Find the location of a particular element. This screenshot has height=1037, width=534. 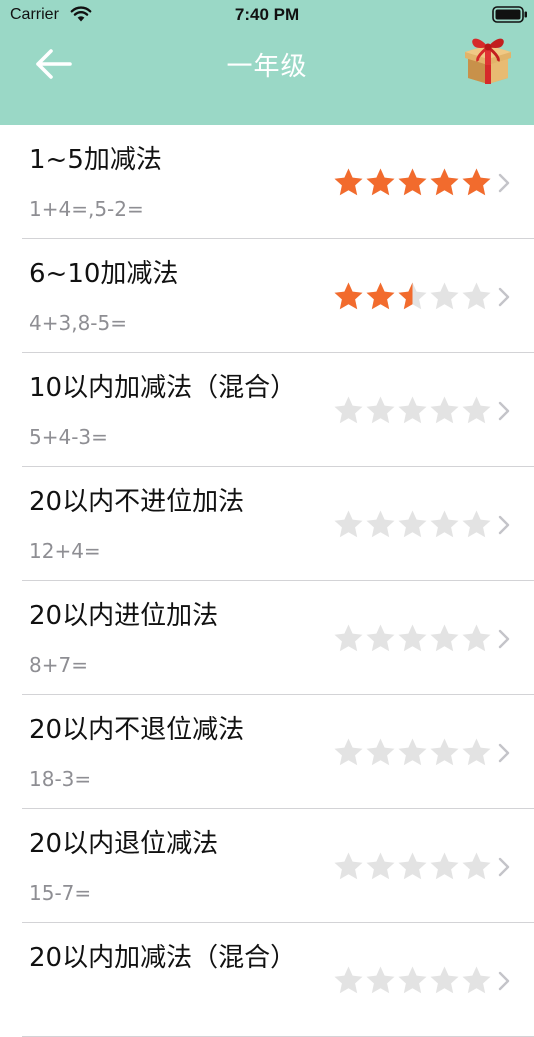

lesson-row-1: 1~5加减法 1+4=,5-2= is located at coordinates (267, 182).